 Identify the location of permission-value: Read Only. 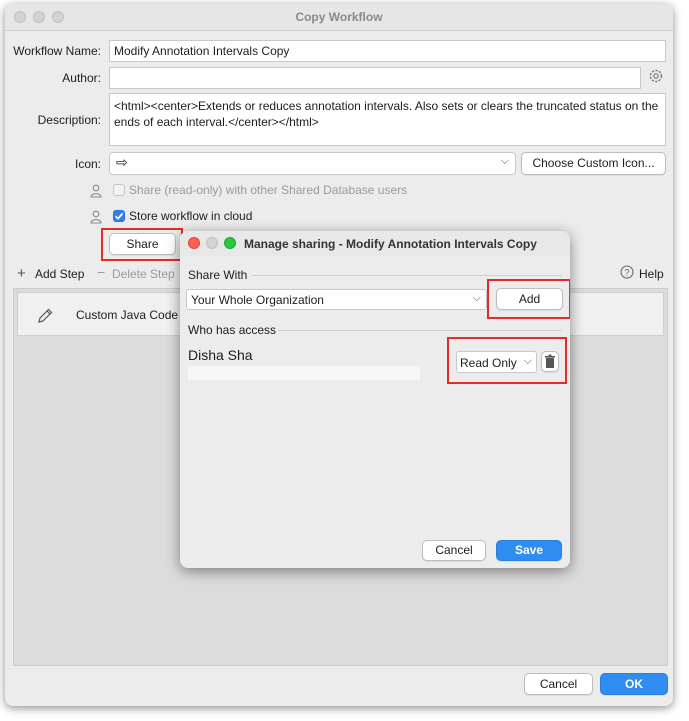
(488, 363).